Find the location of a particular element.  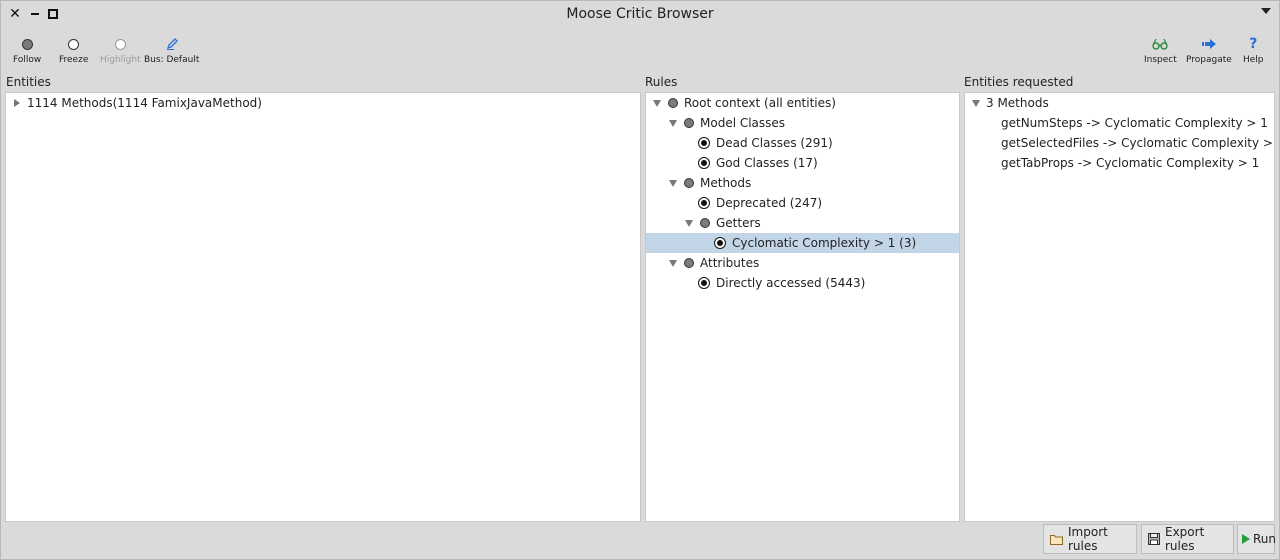

rule-row-deprecated: Deprecated (247) is located at coordinates (802, 203).